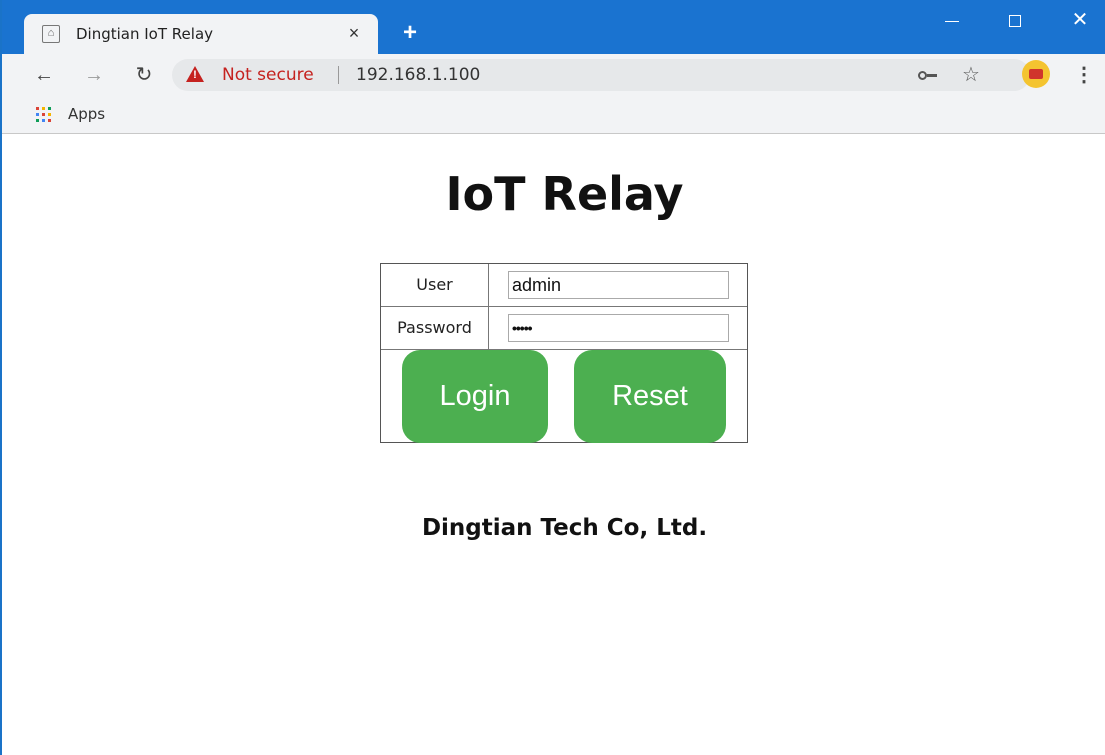  Describe the element at coordinates (618, 285) in the screenshot. I see `user-input` at that location.